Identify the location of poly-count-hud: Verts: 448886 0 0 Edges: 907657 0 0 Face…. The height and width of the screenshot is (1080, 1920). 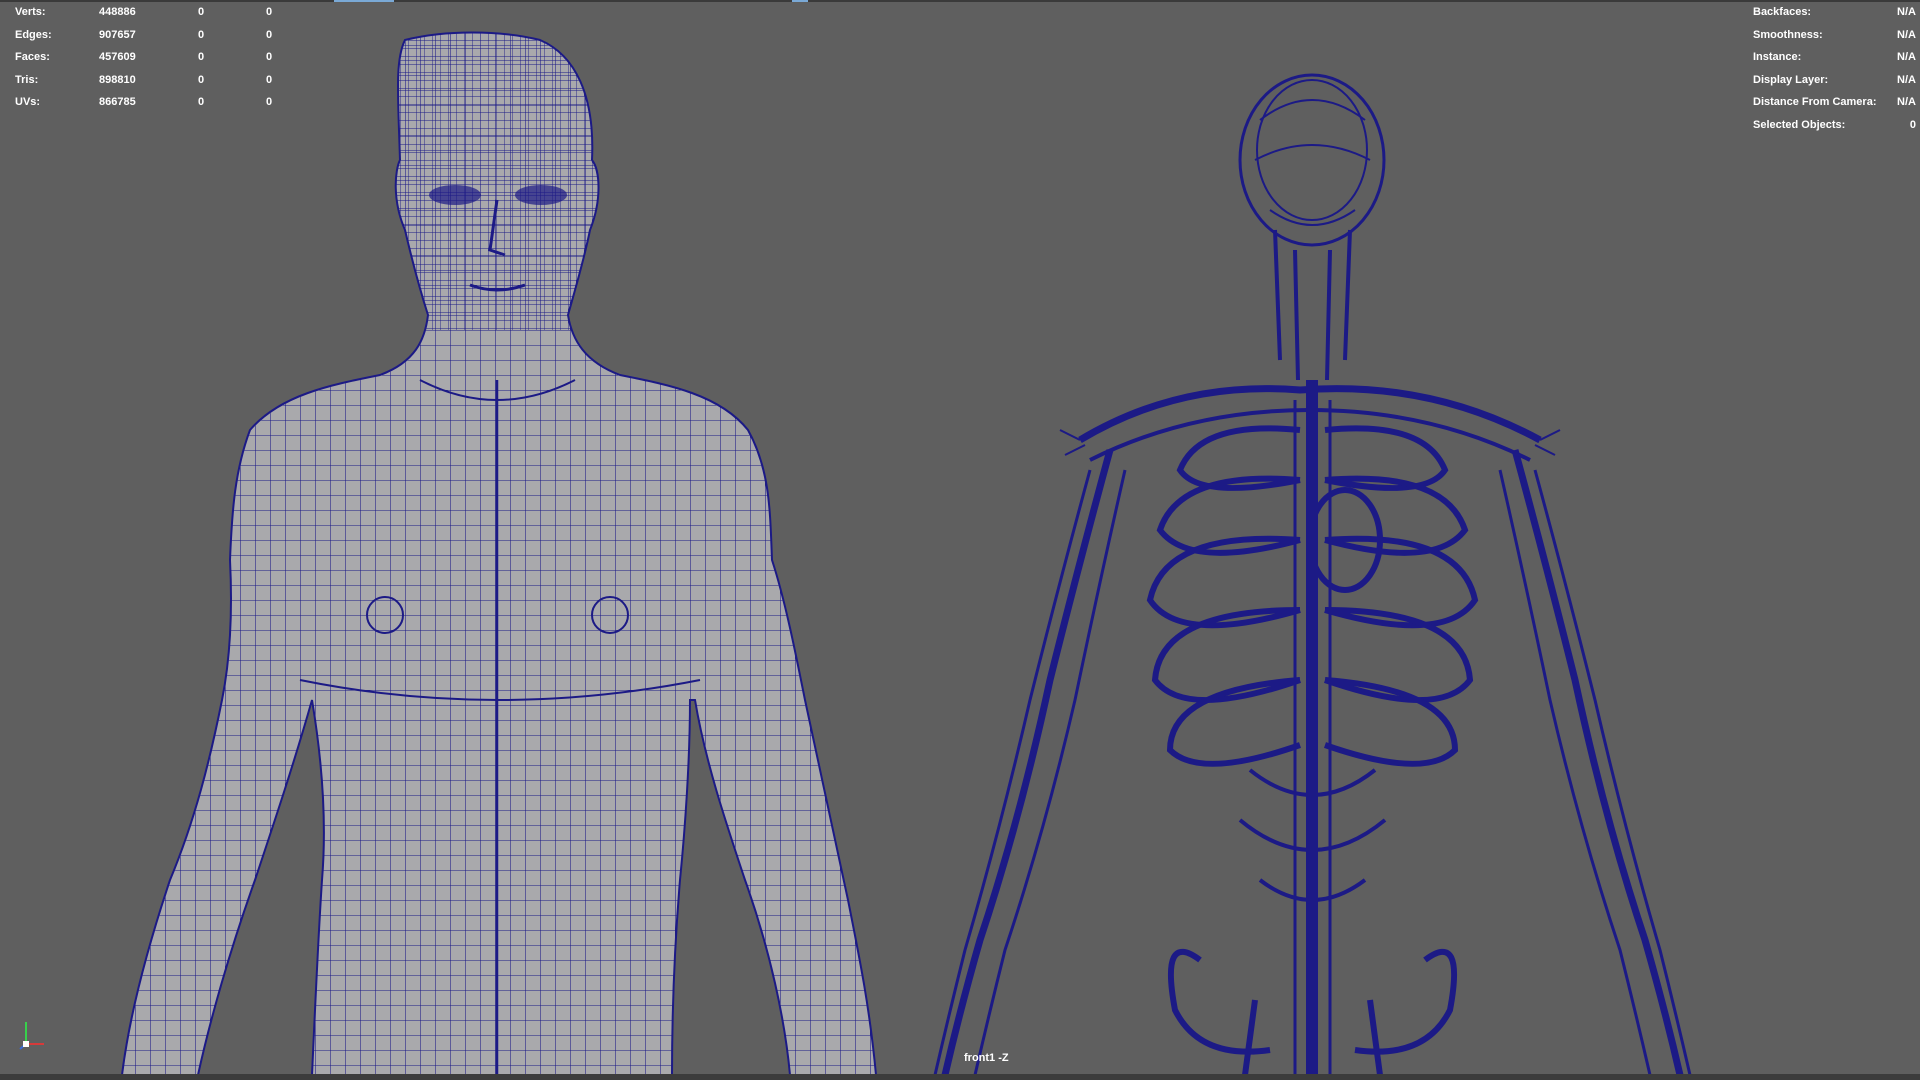
(165, 57).